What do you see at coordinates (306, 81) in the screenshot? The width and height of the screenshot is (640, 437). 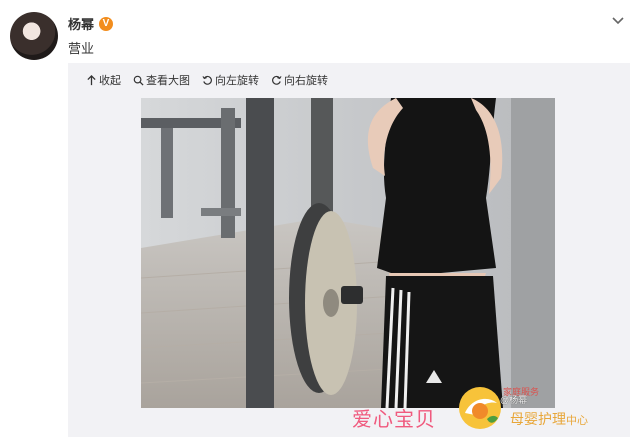 I see `rotate-right-label: 向右旋转` at bounding box center [306, 81].